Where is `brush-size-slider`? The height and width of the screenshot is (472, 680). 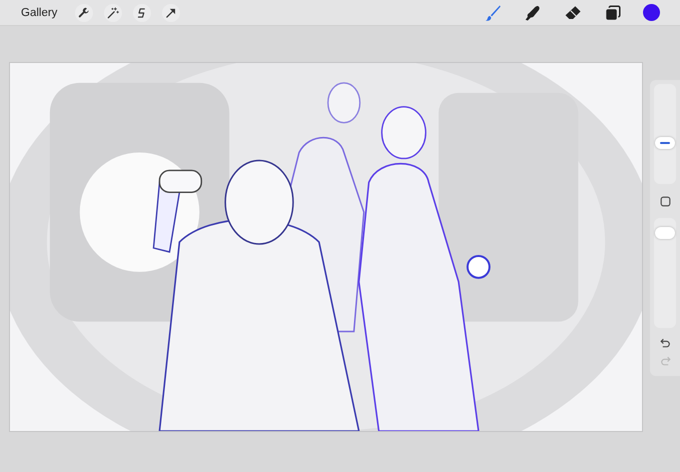
brush-size-slider is located at coordinates (665, 134).